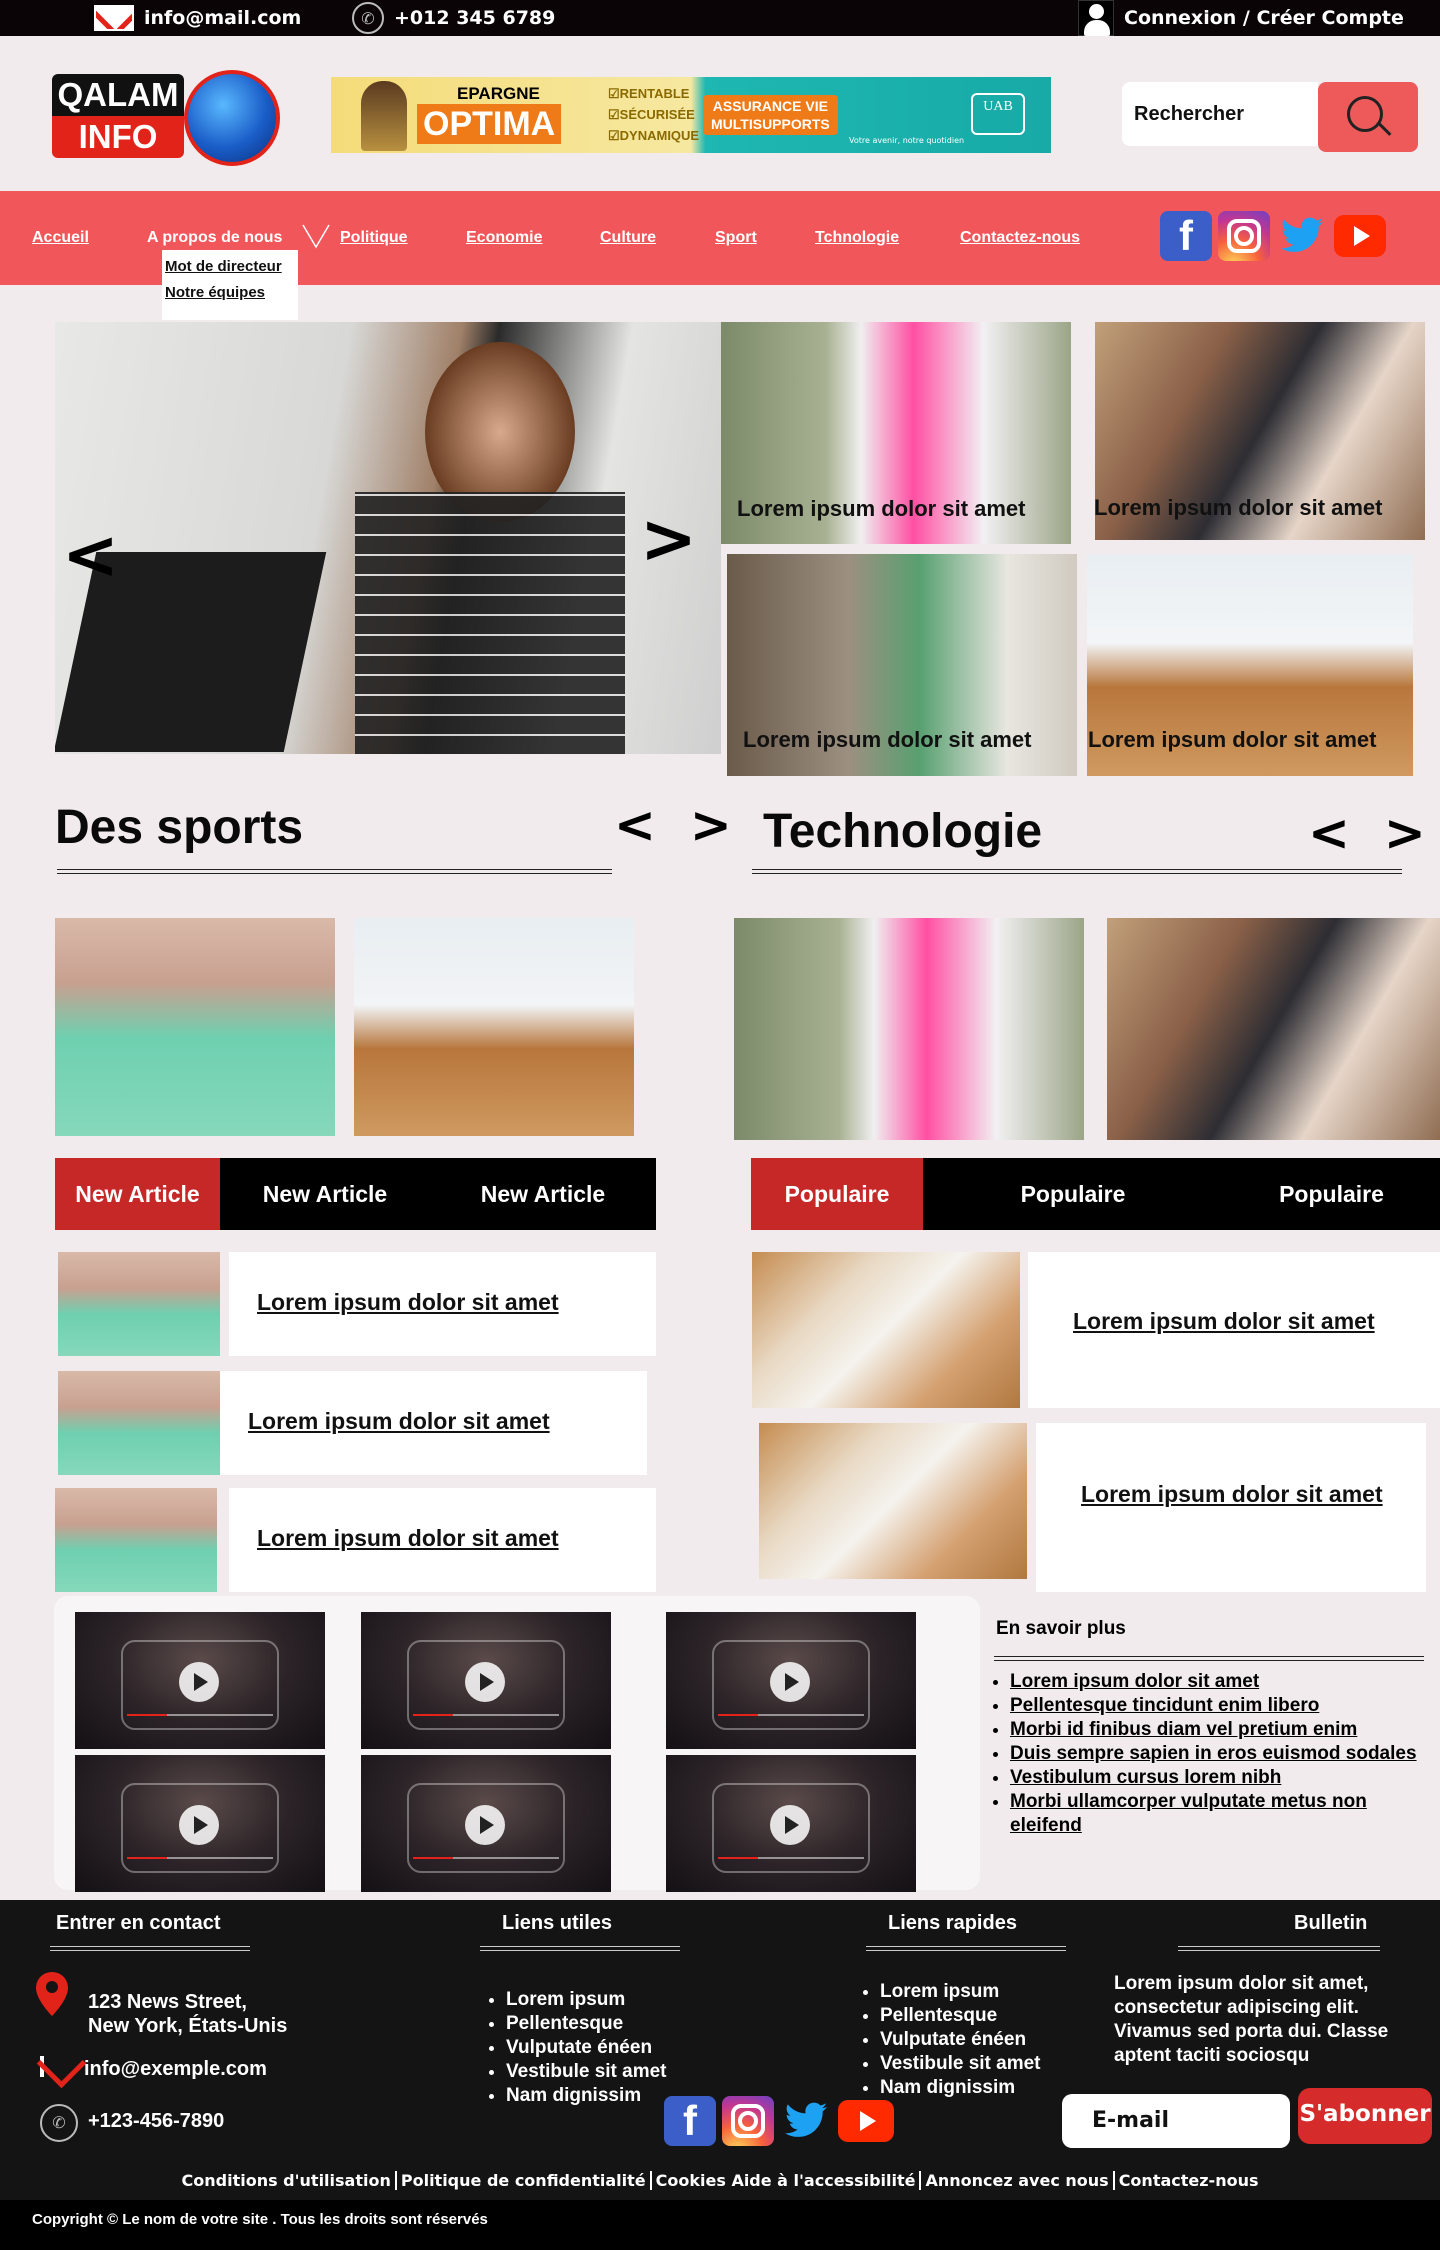 The height and width of the screenshot is (2250, 1440). I want to click on account-link: Connexion / Créer Compte, so click(1241, 18).